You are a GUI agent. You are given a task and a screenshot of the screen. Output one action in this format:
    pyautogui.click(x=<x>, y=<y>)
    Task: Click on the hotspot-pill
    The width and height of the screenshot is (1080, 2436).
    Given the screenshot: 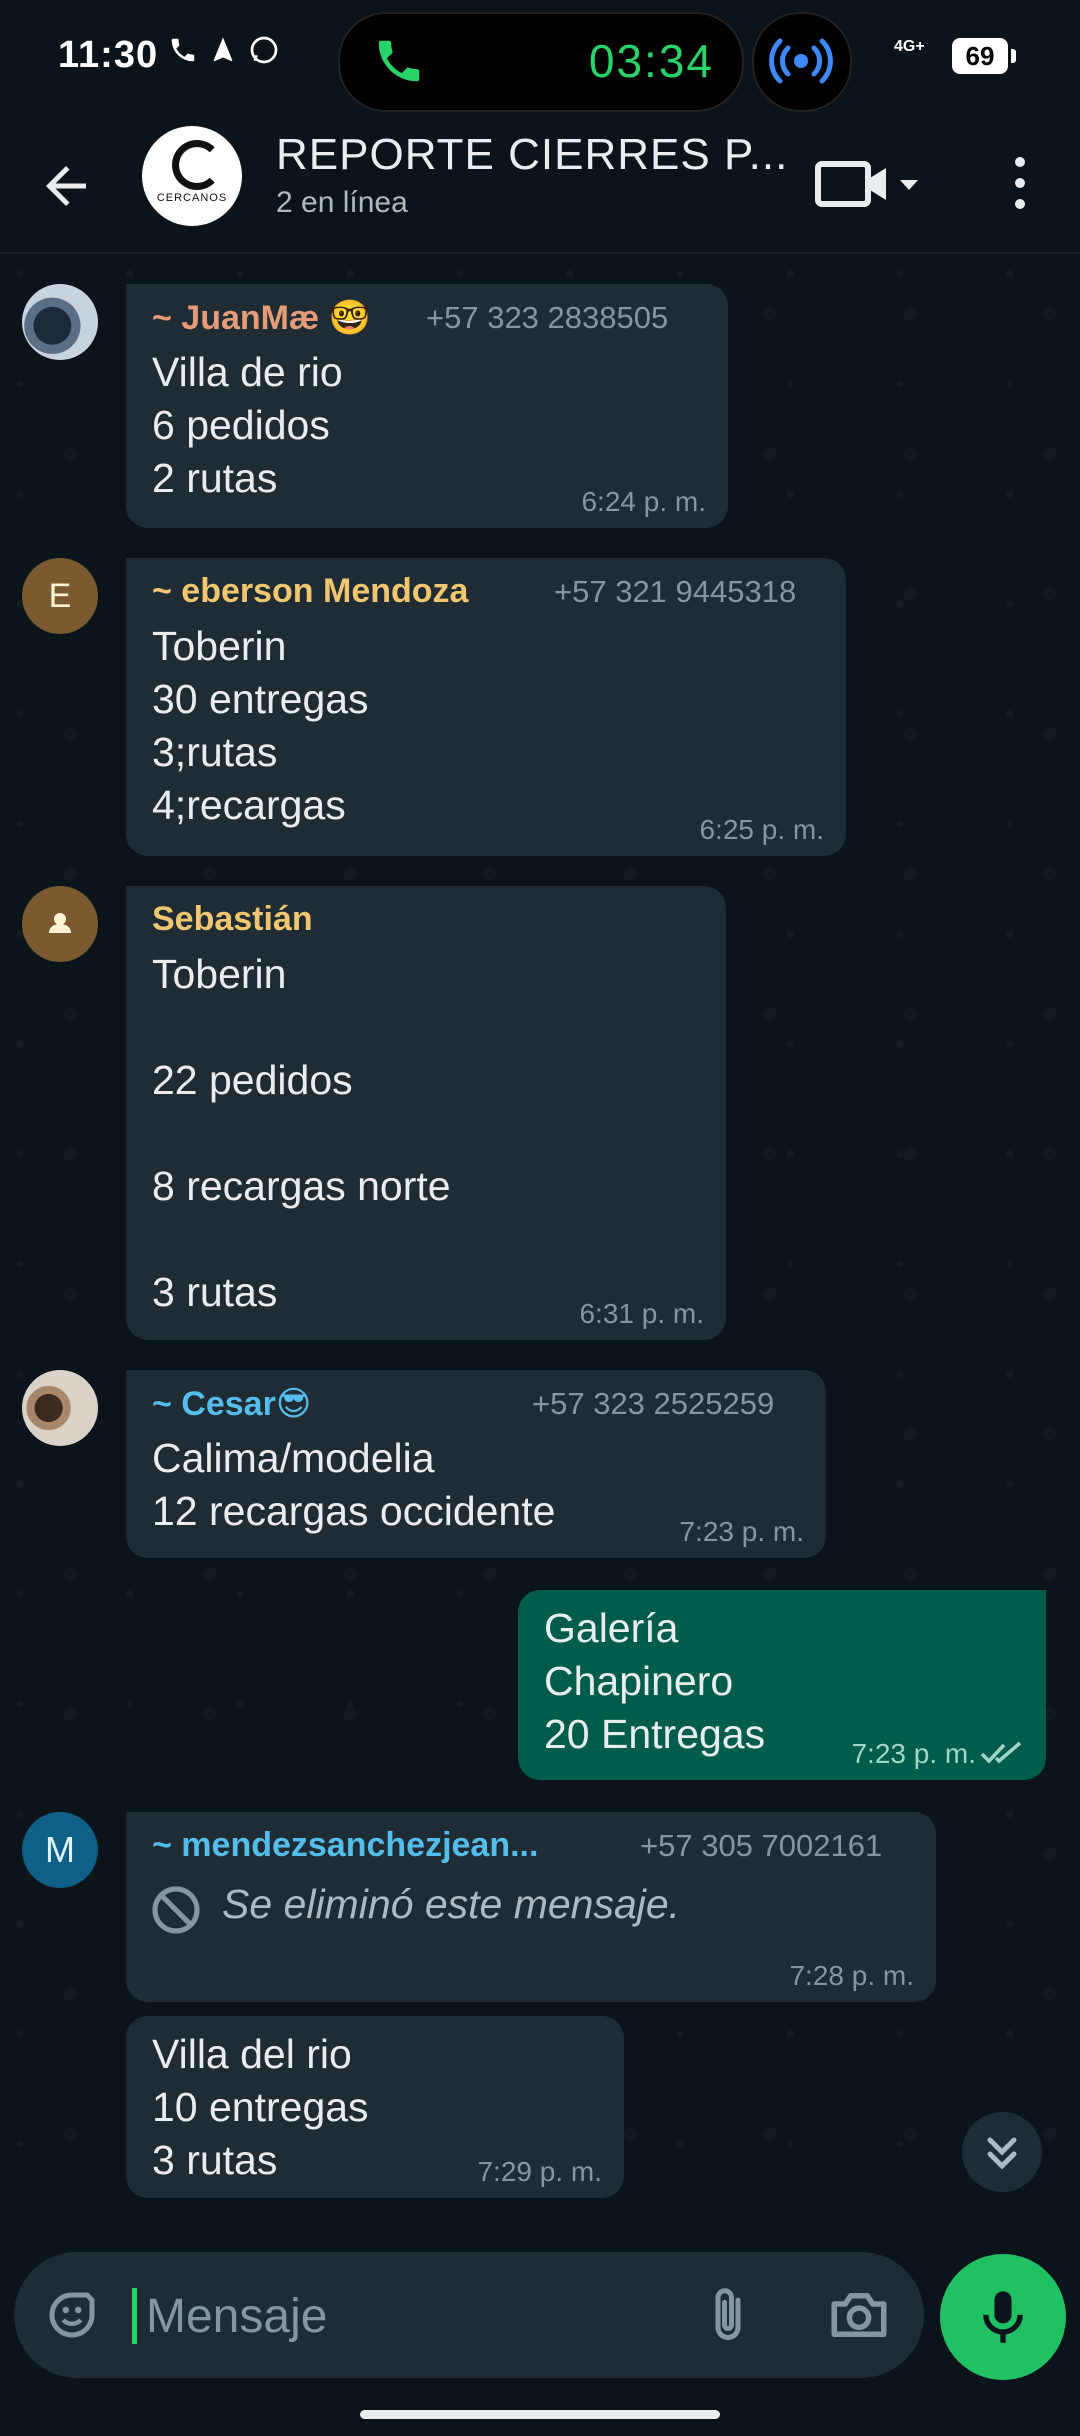 What is the action you would take?
    pyautogui.click(x=802, y=62)
    